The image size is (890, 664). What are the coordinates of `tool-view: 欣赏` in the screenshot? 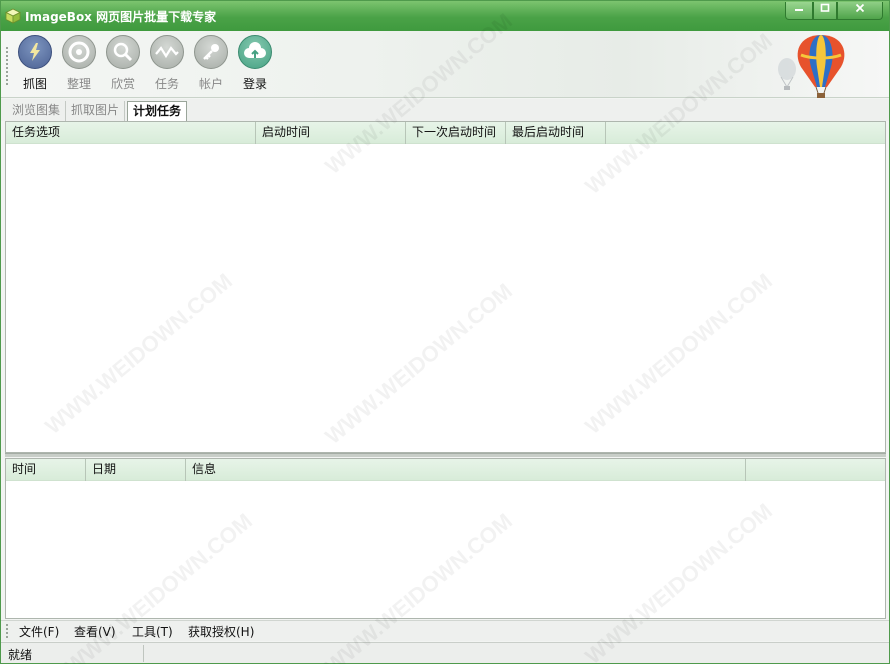 It's located at (123, 63).